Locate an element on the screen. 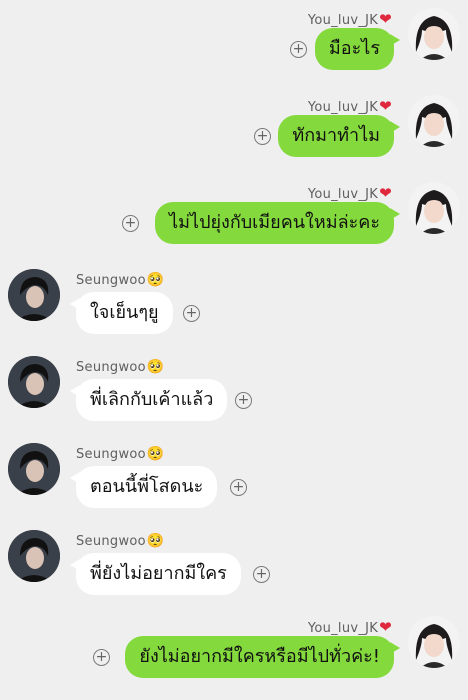 Image resolution: width=468 pixels, height=700 pixels. outgoing-message-bubble: มือะไร is located at coordinates (357, 49).